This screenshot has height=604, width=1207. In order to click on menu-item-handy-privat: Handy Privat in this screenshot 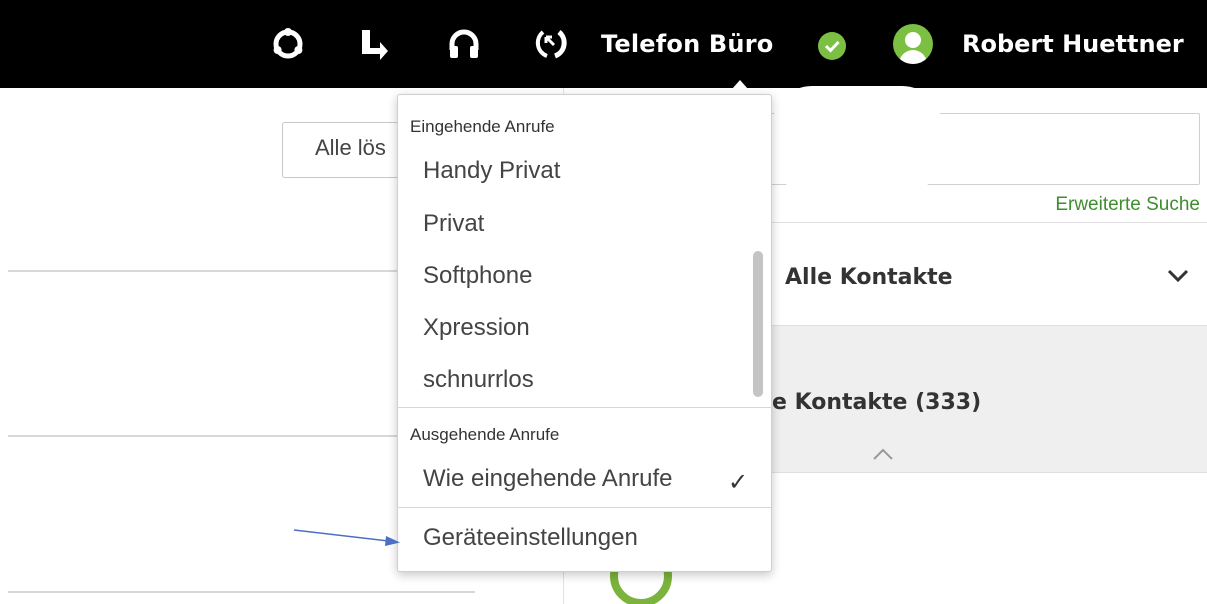, I will do `click(491, 171)`.